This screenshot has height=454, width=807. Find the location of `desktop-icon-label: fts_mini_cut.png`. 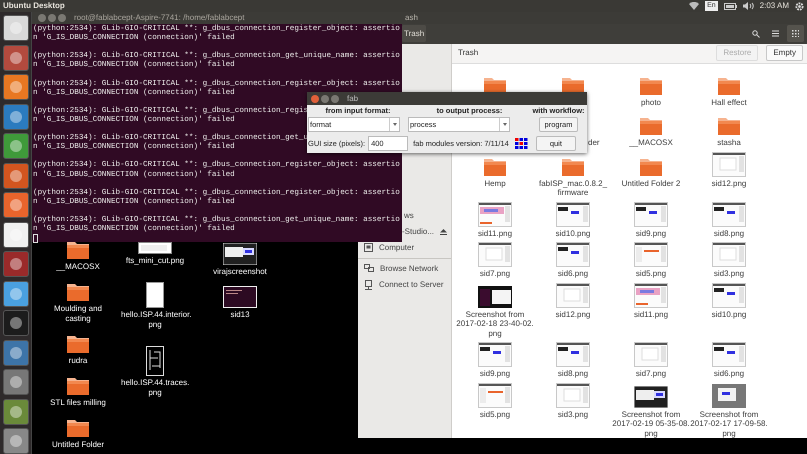

desktop-icon-label: fts_mini_cut.png is located at coordinates (155, 261).